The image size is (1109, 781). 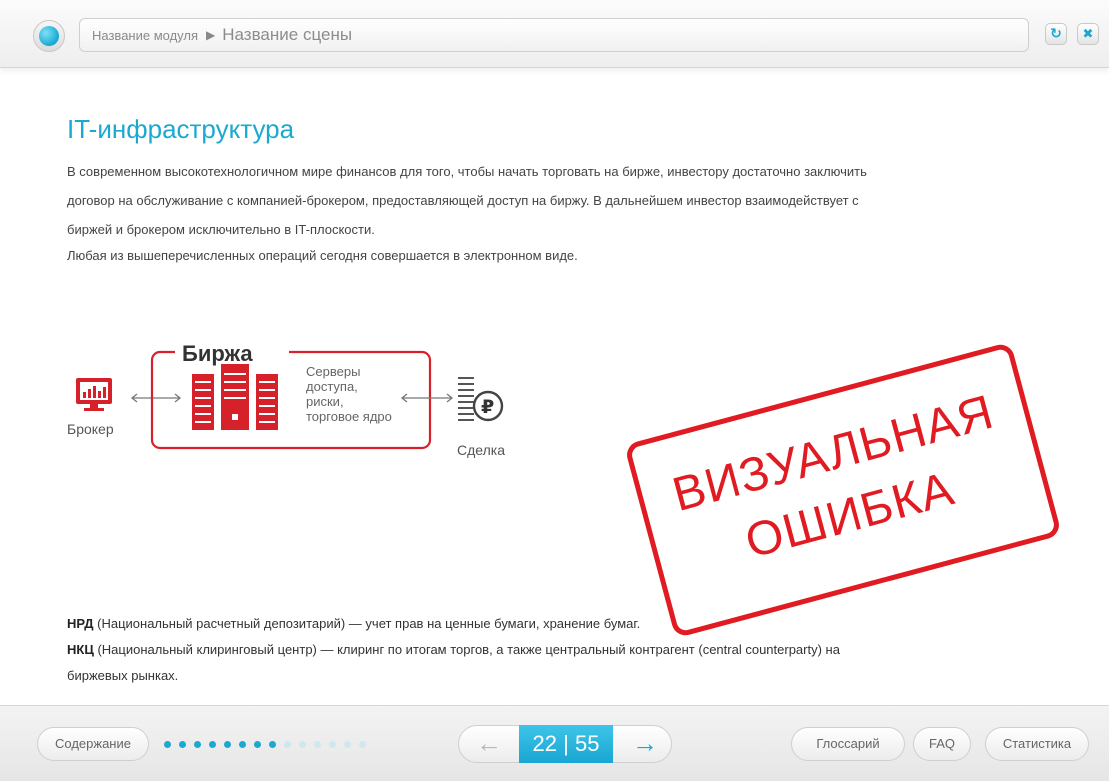 I want to click on arrow-right-icon: →, so click(x=645, y=743).